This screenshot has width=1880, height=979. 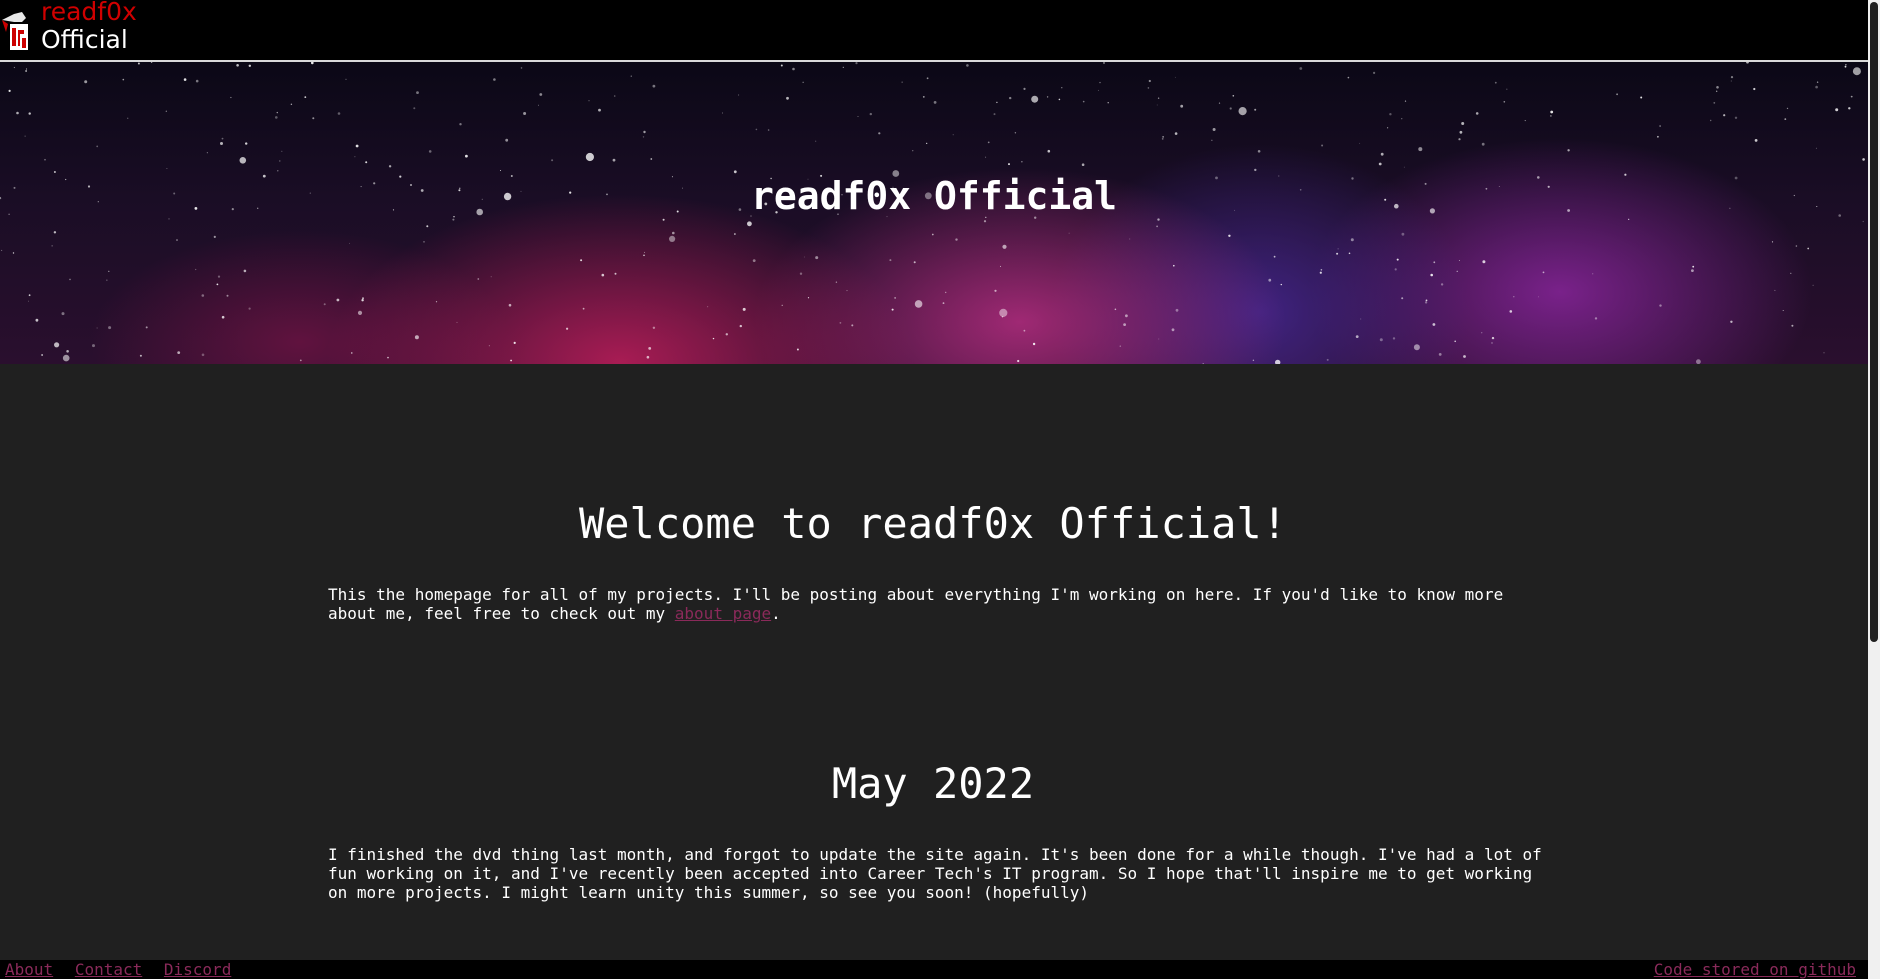 What do you see at coordinates (108, 969) in the screenshot?
I see `footer-link-contact: Contact` at bounding box center [108, 969].